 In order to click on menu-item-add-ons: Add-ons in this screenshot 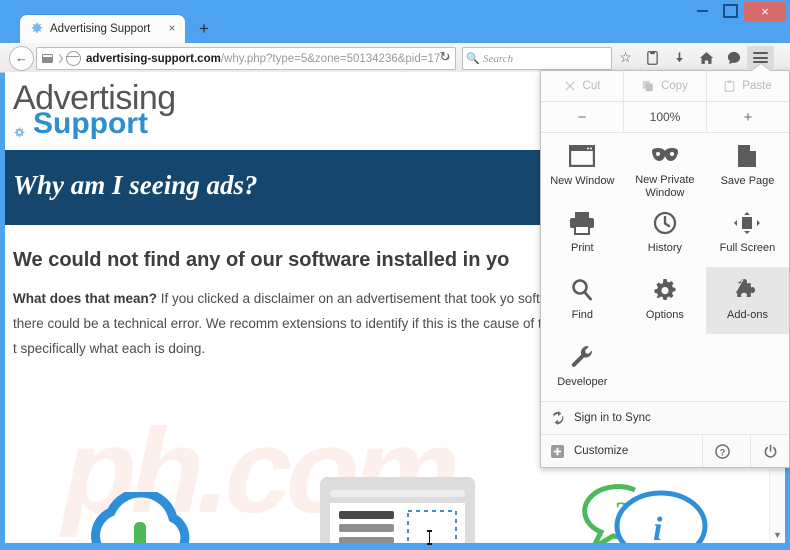, I will do `click(747, 300)`.